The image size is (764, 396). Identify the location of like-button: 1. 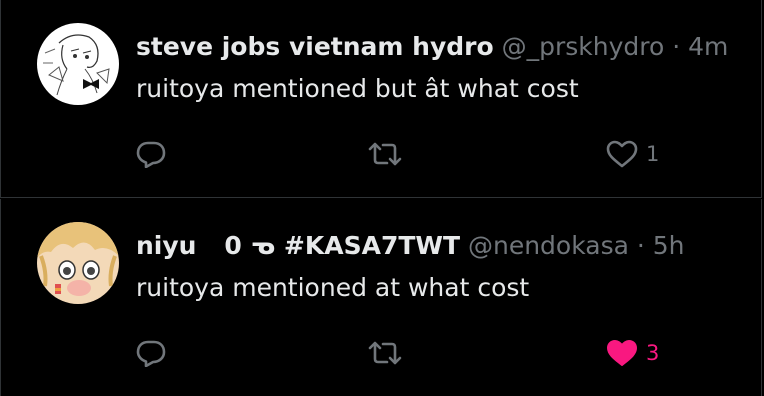
(632, 154).